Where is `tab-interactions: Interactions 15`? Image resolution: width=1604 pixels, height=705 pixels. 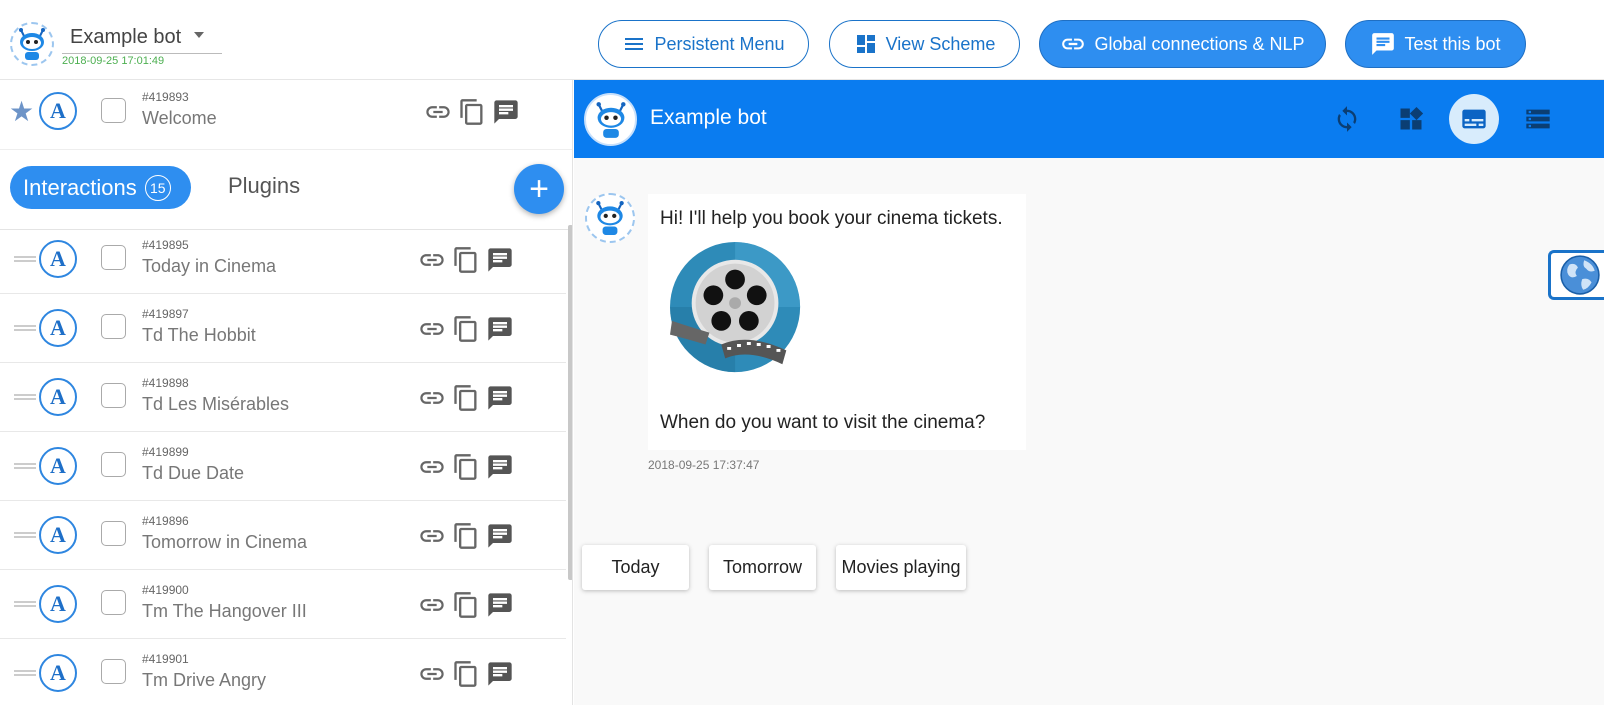 tab-interactions: Interactions 15 is located at coordinates (100, 187).